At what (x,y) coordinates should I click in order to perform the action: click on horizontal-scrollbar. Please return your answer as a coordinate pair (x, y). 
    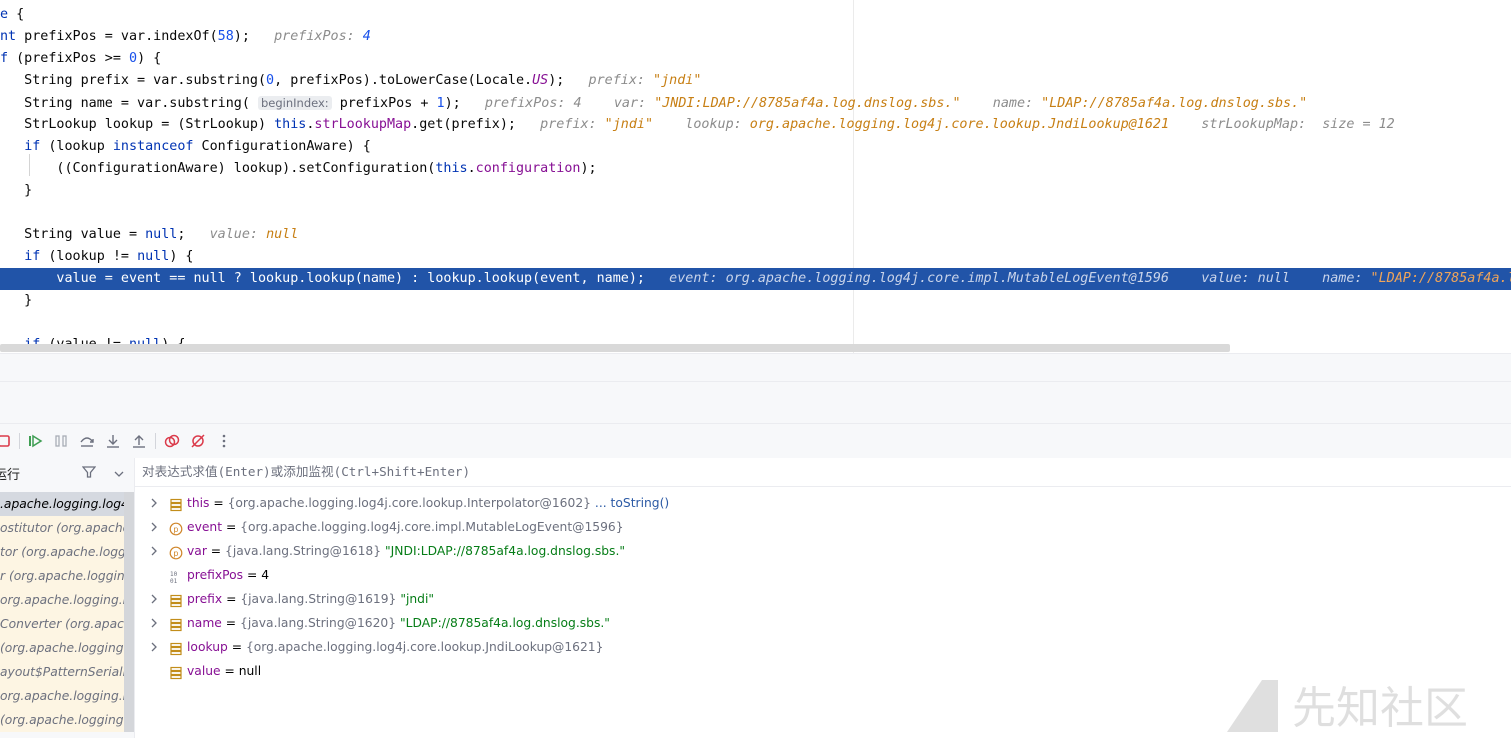
    Looking at the image, I should click on (615, 348).